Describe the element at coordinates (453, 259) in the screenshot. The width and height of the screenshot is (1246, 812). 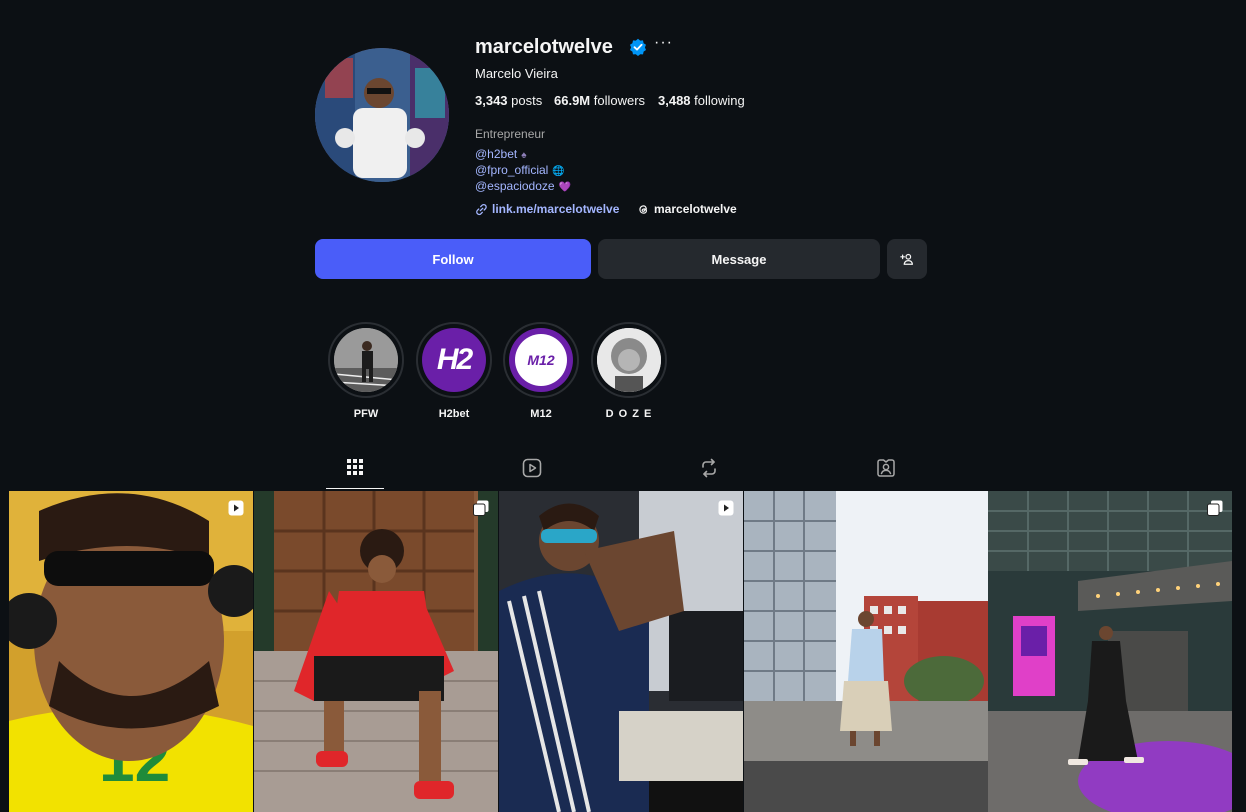
I see `follow-button: Follow` at that location.